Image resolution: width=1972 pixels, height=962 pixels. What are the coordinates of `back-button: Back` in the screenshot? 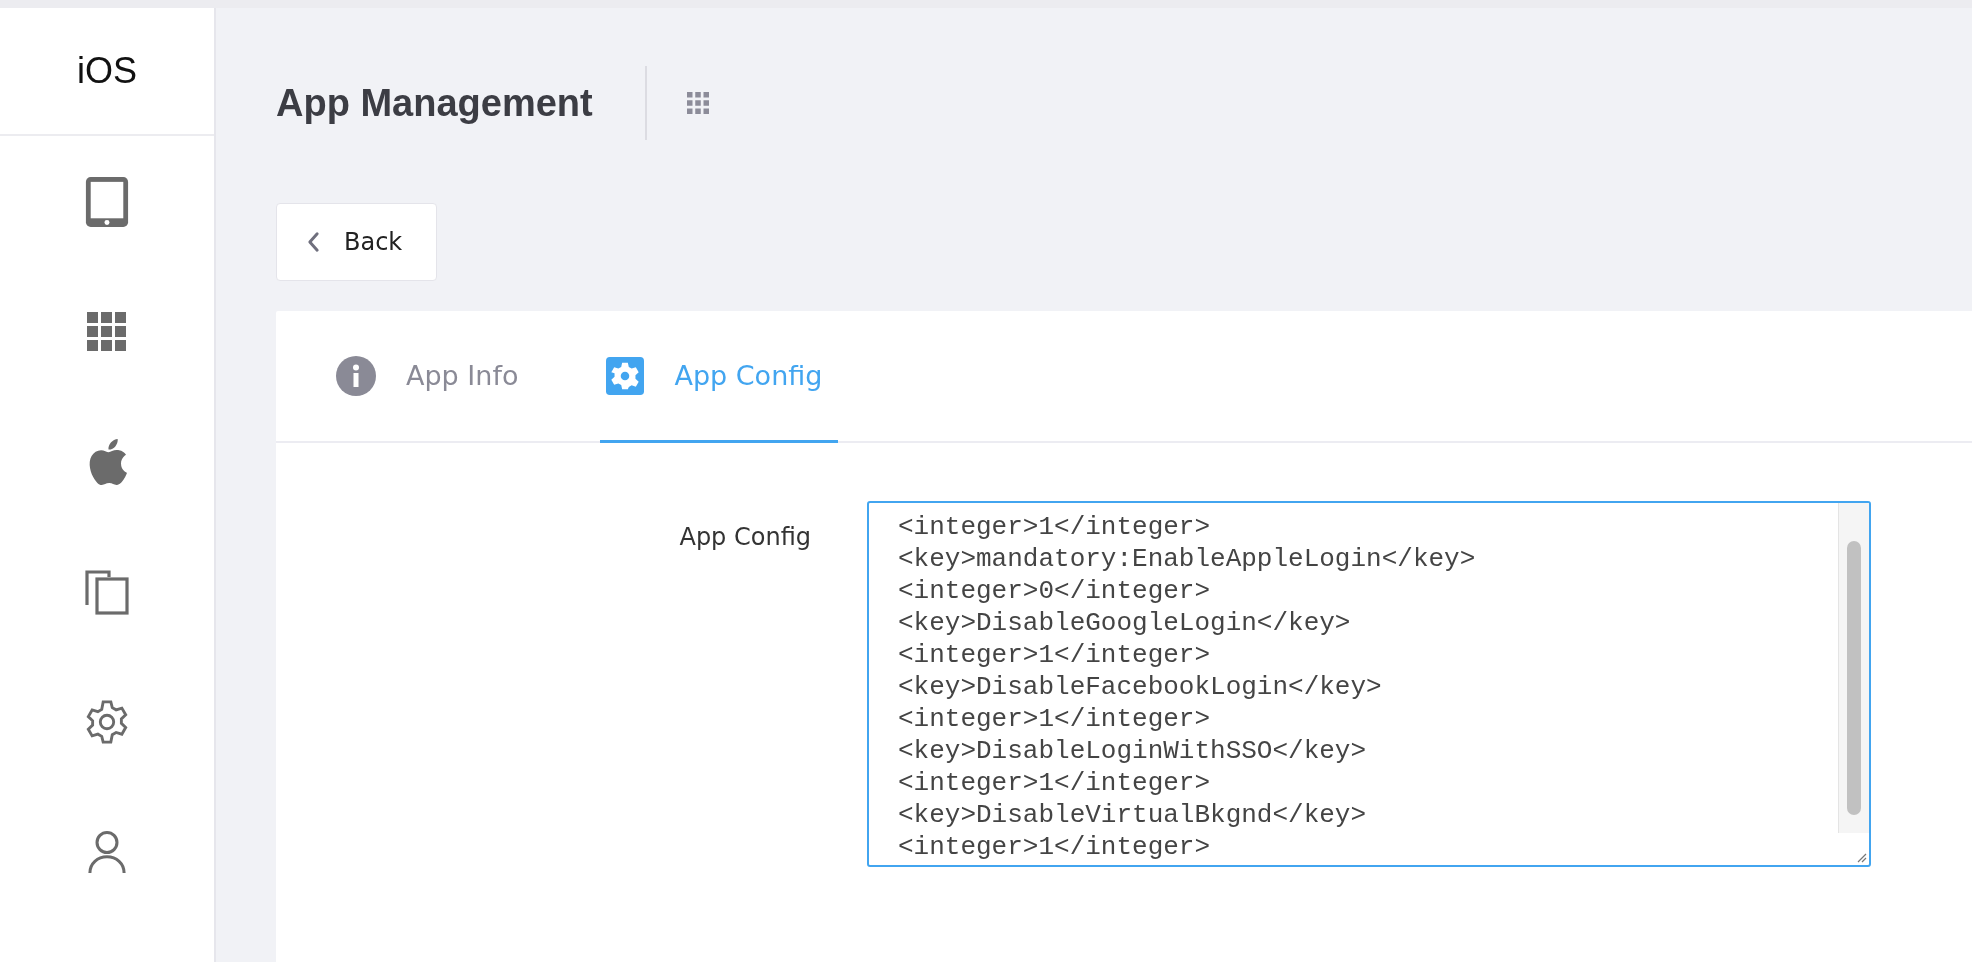 It's located at (357, 242).